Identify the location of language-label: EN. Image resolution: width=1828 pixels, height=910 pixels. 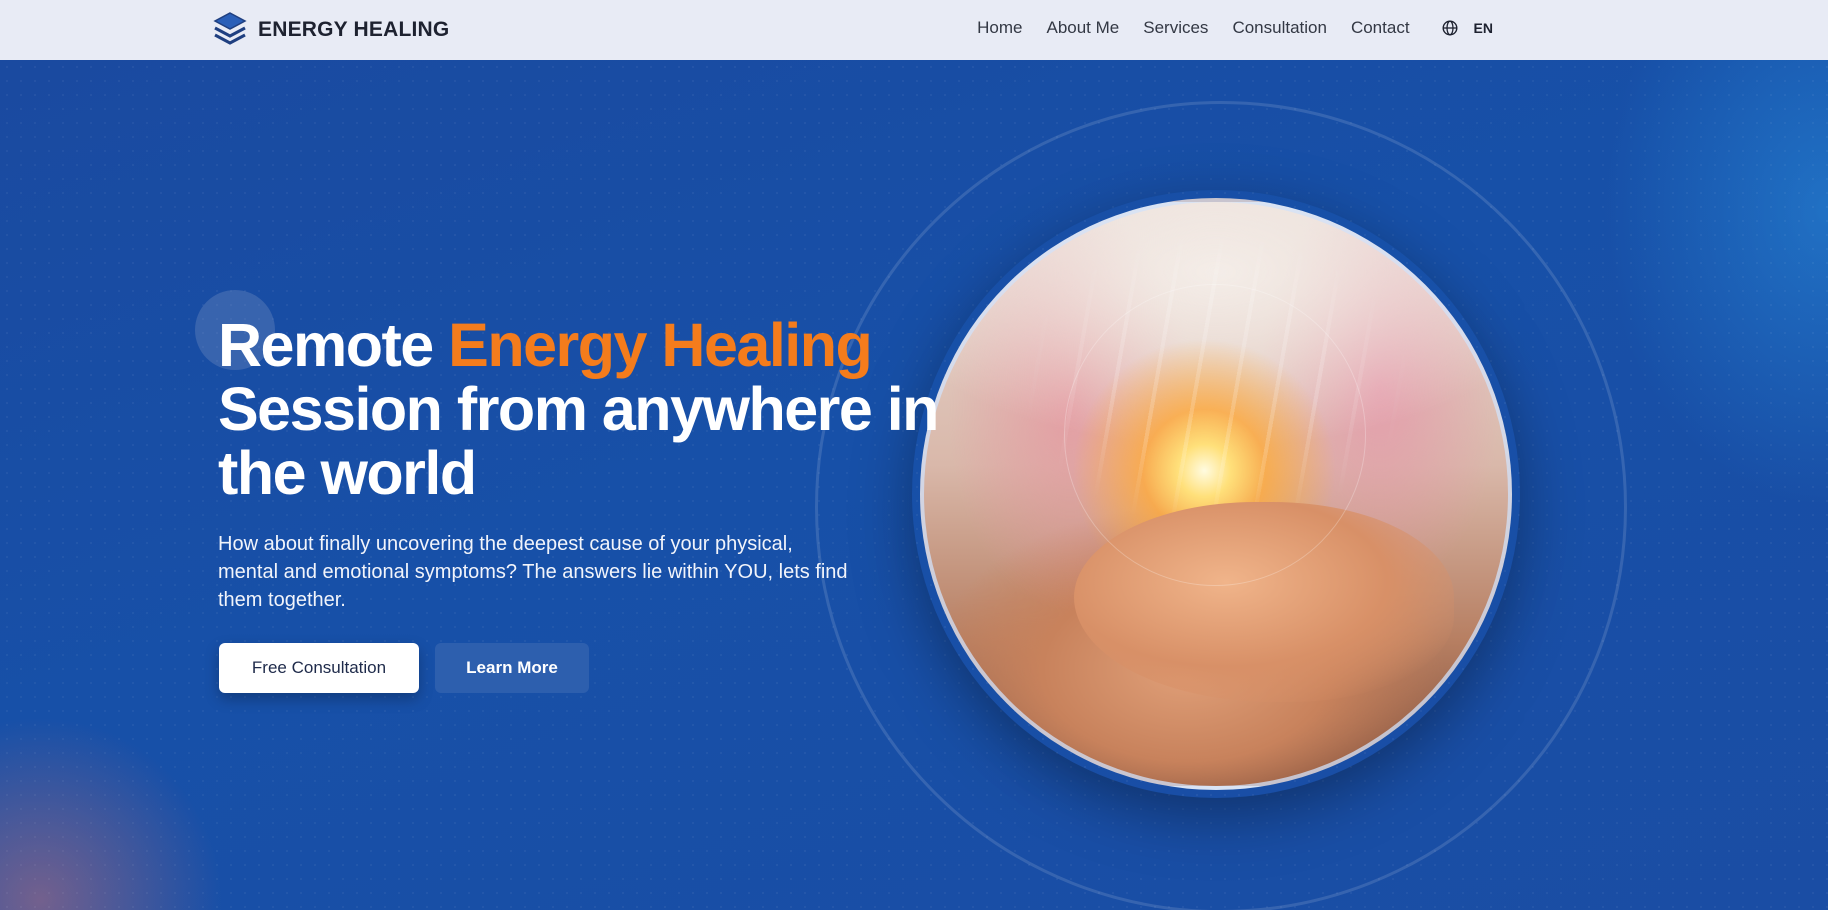
(1483, 28).